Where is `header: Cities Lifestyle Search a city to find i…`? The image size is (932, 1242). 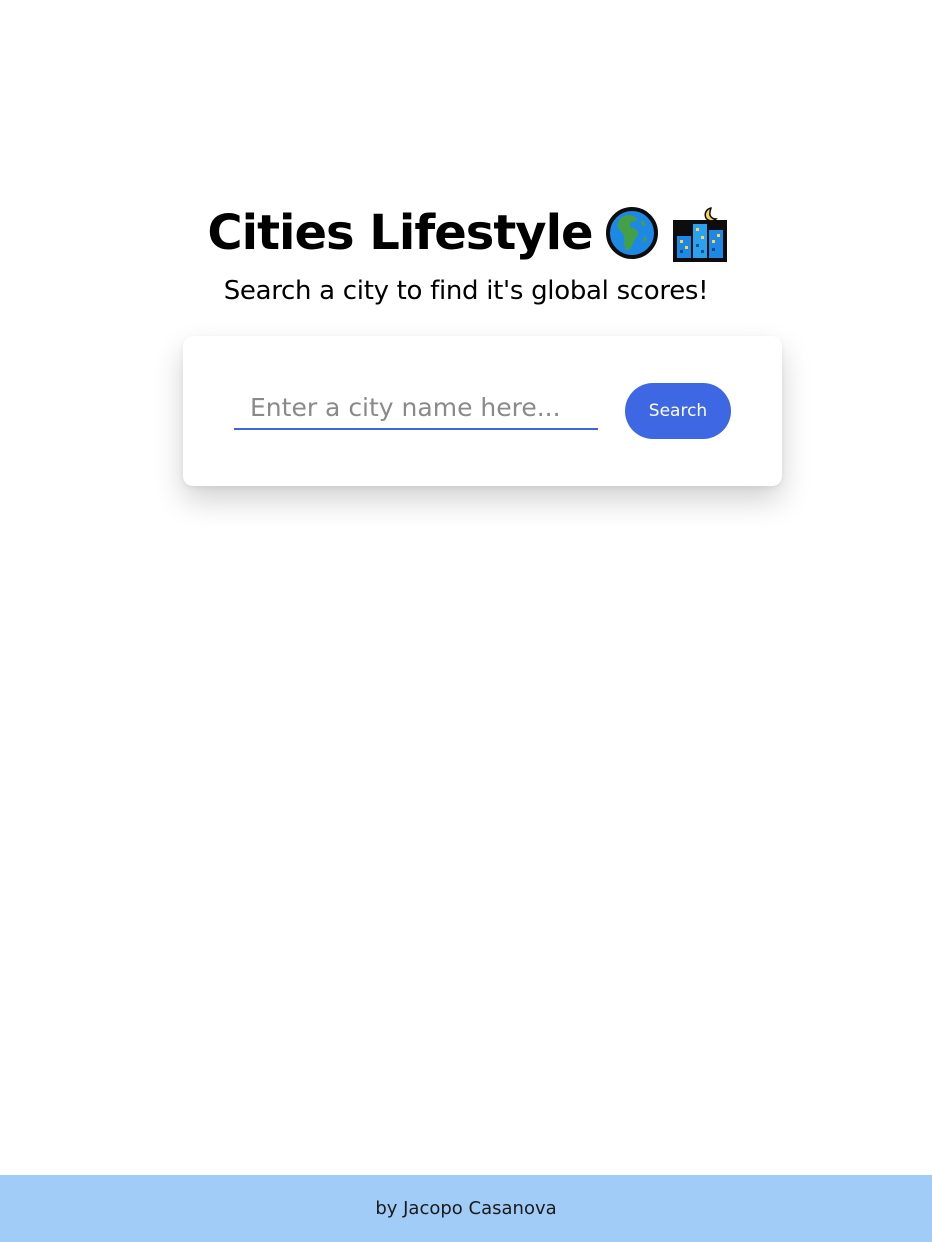
header: Cities Lifestyle Search a city to find i… is located at coordinates (466, 253).